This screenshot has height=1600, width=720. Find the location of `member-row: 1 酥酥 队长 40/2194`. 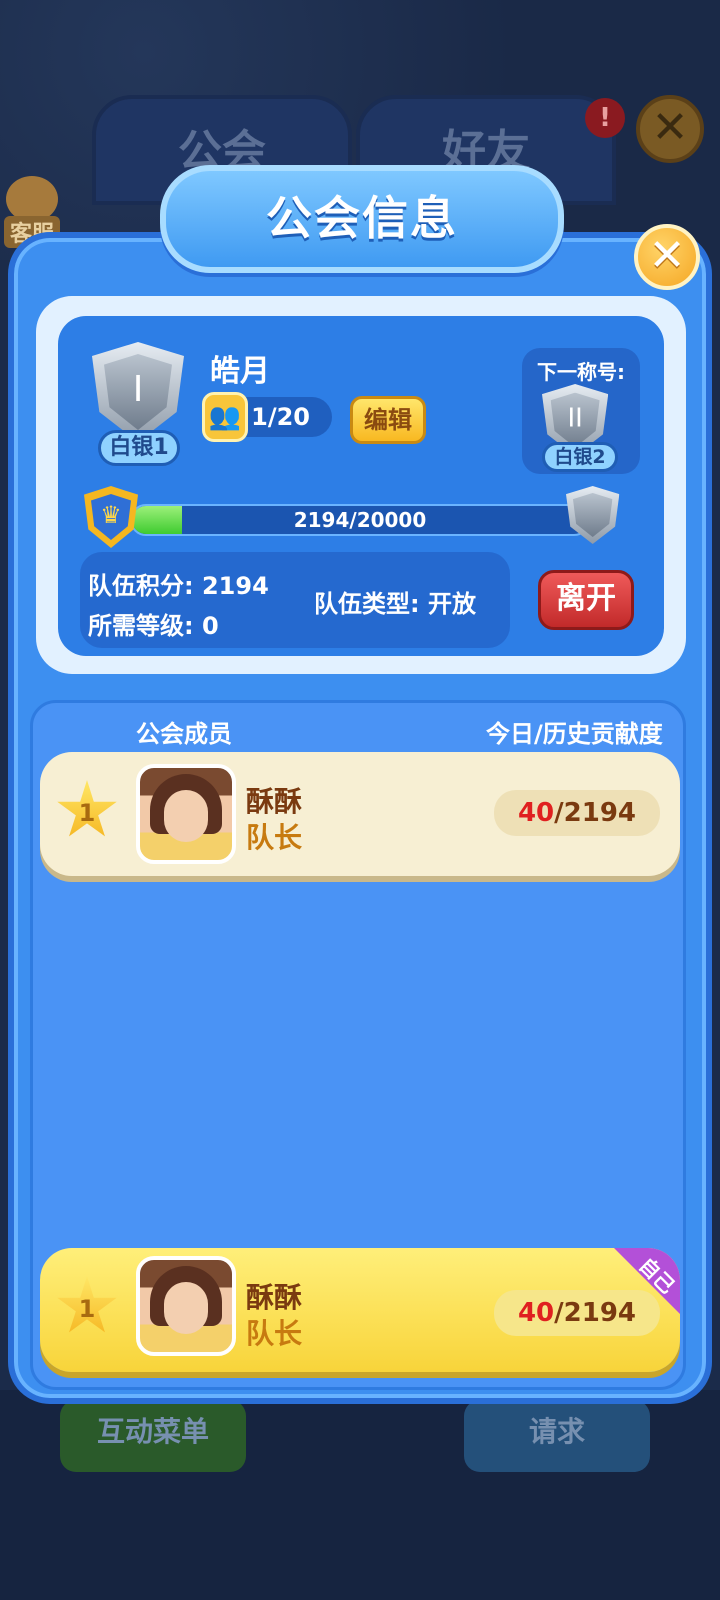

member-row: 1 酥酥 队长 40/2194 is located at coordinates (360, 814).